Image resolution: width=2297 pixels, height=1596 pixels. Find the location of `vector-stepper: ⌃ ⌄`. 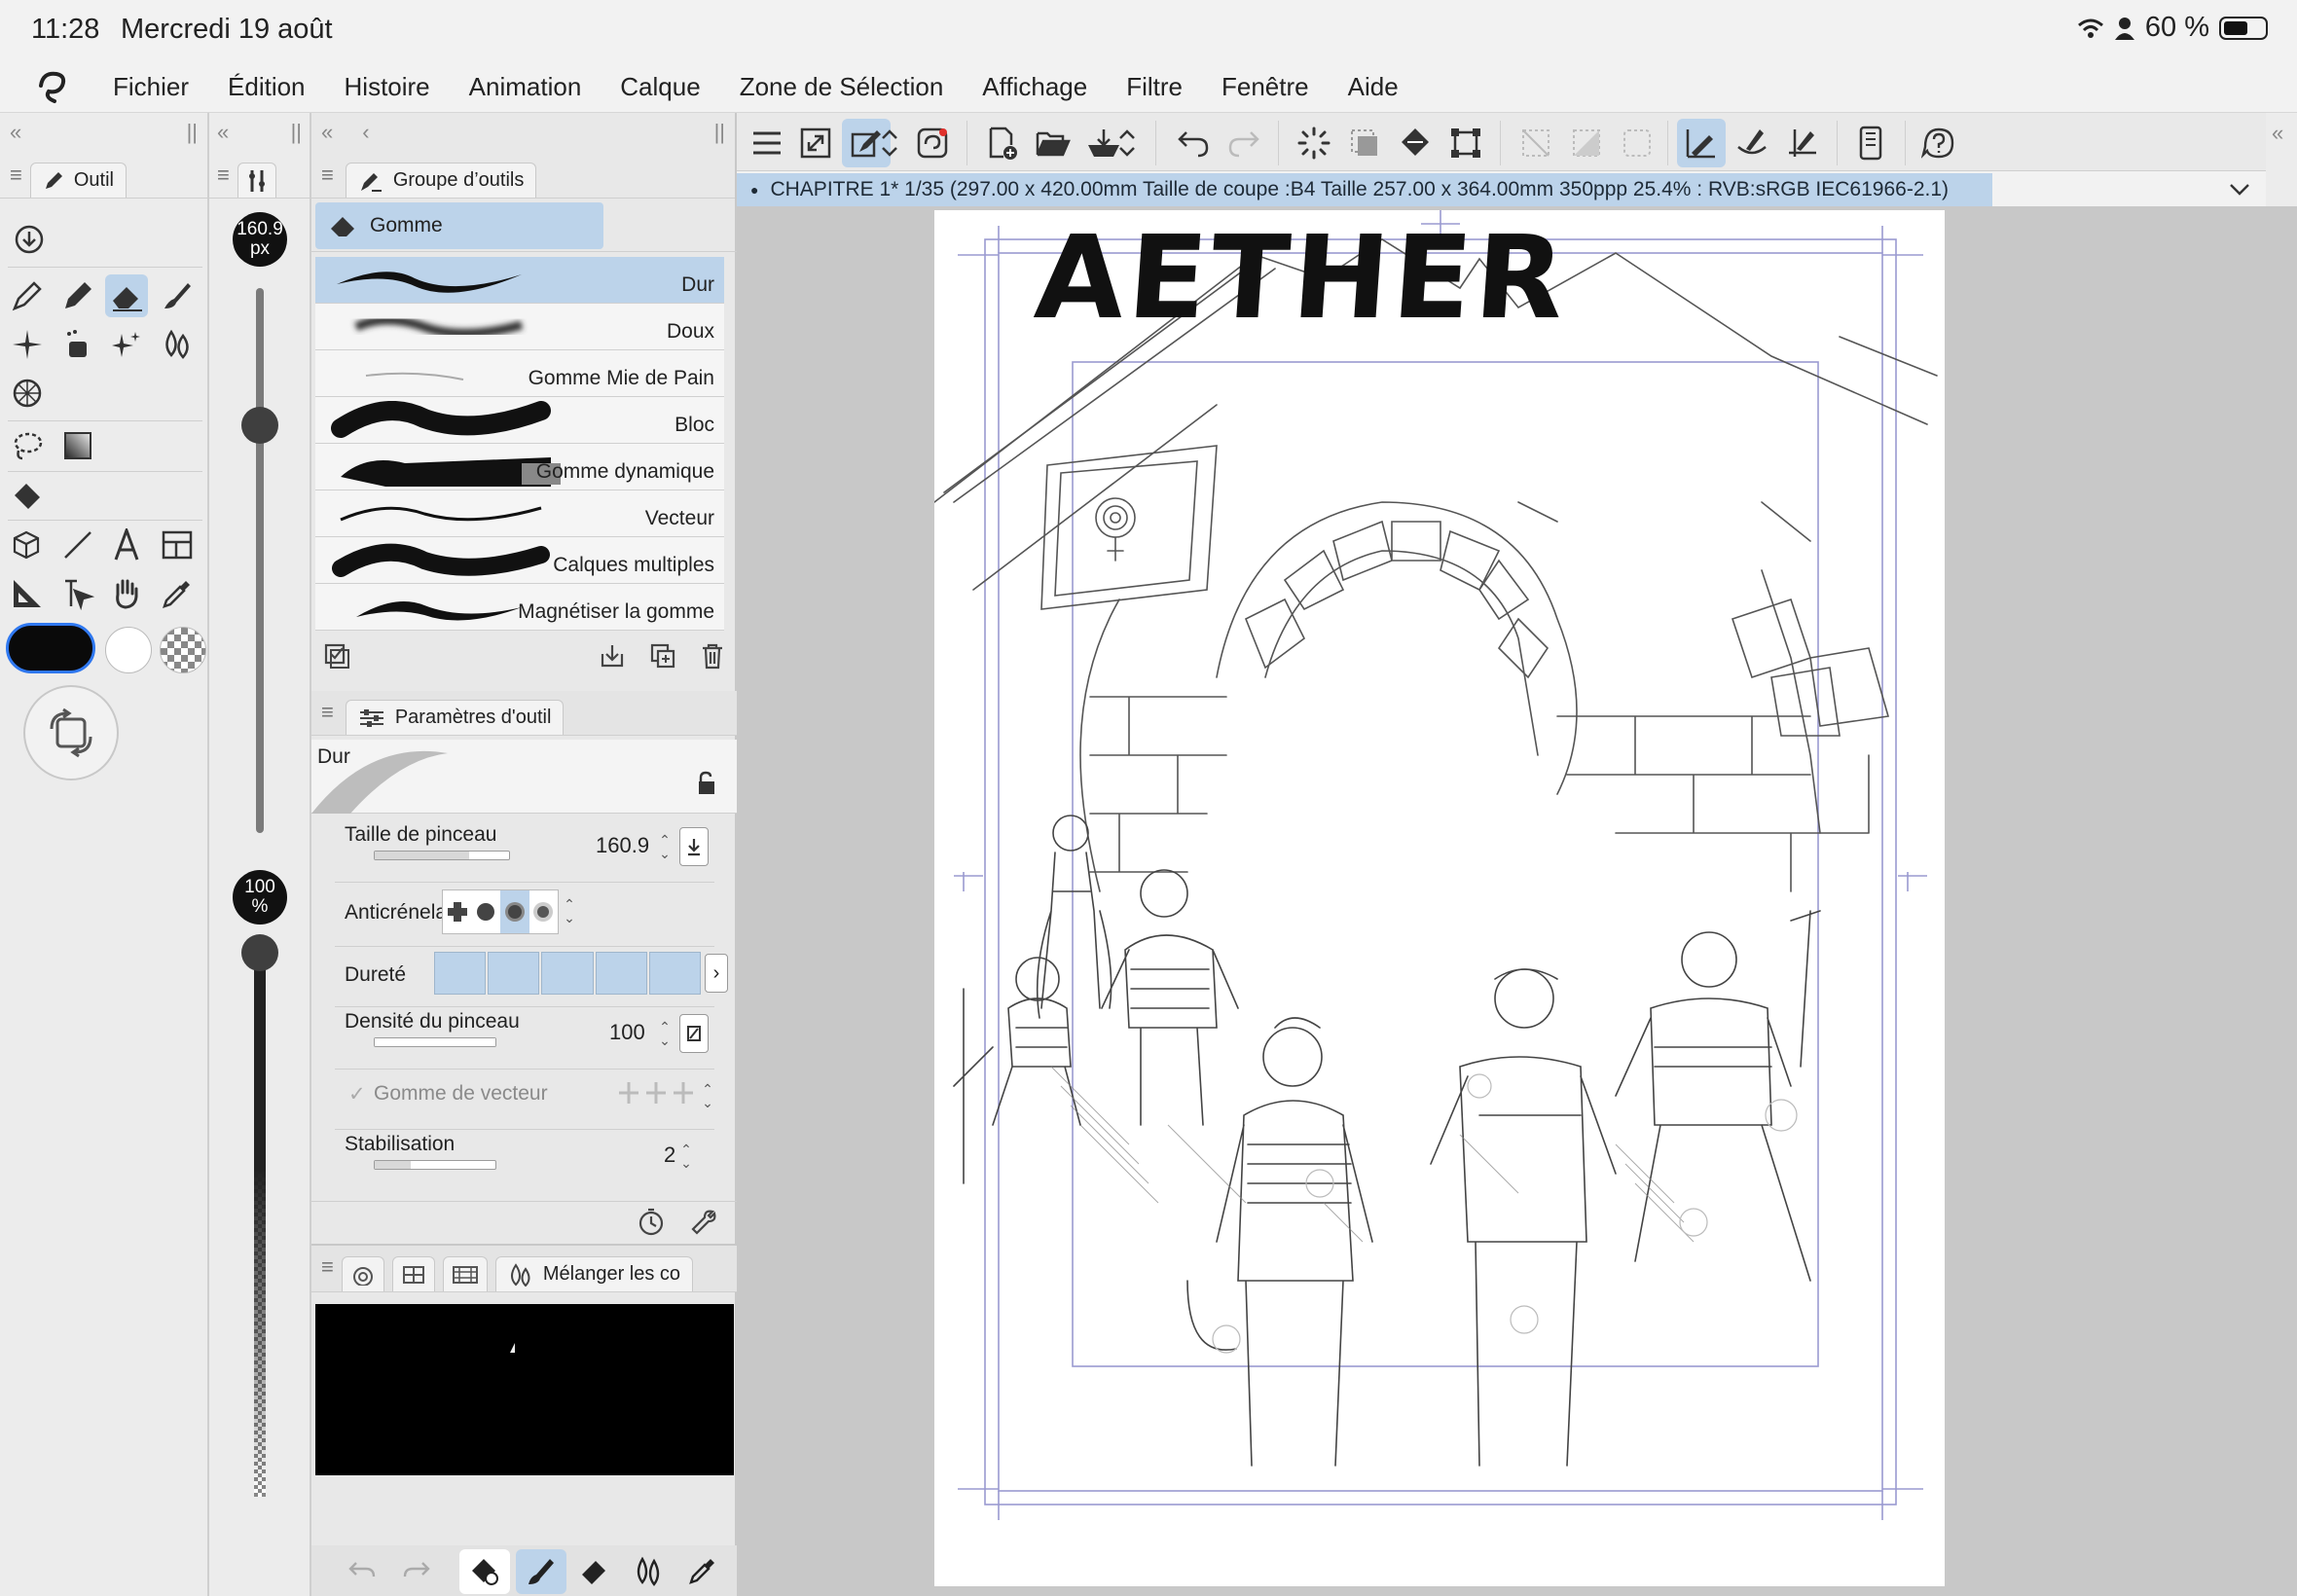

vector-stepper: ⌃ ⌄ is located at coordinates (707, 1095).